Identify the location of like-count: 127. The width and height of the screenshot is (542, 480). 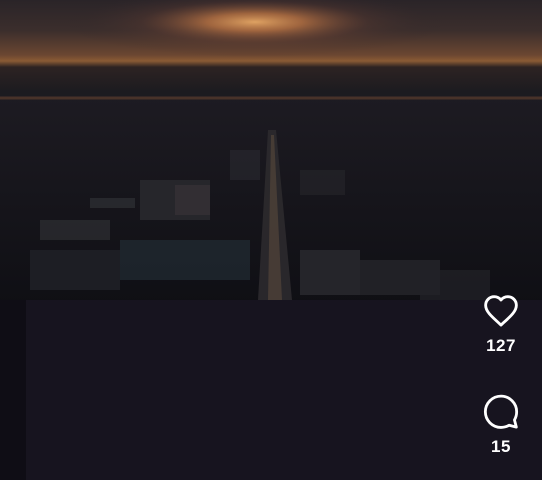
(501, 345).